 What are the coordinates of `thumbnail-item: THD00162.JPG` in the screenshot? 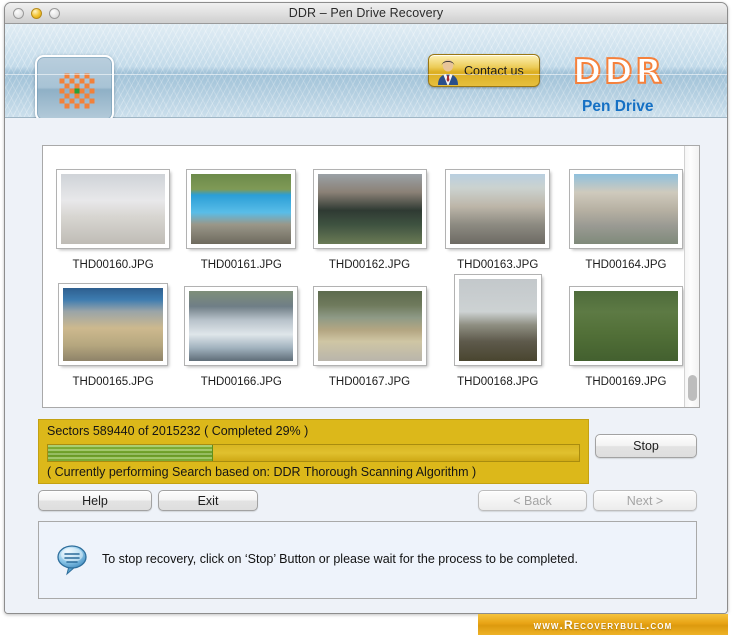 It's located at (369, 212).